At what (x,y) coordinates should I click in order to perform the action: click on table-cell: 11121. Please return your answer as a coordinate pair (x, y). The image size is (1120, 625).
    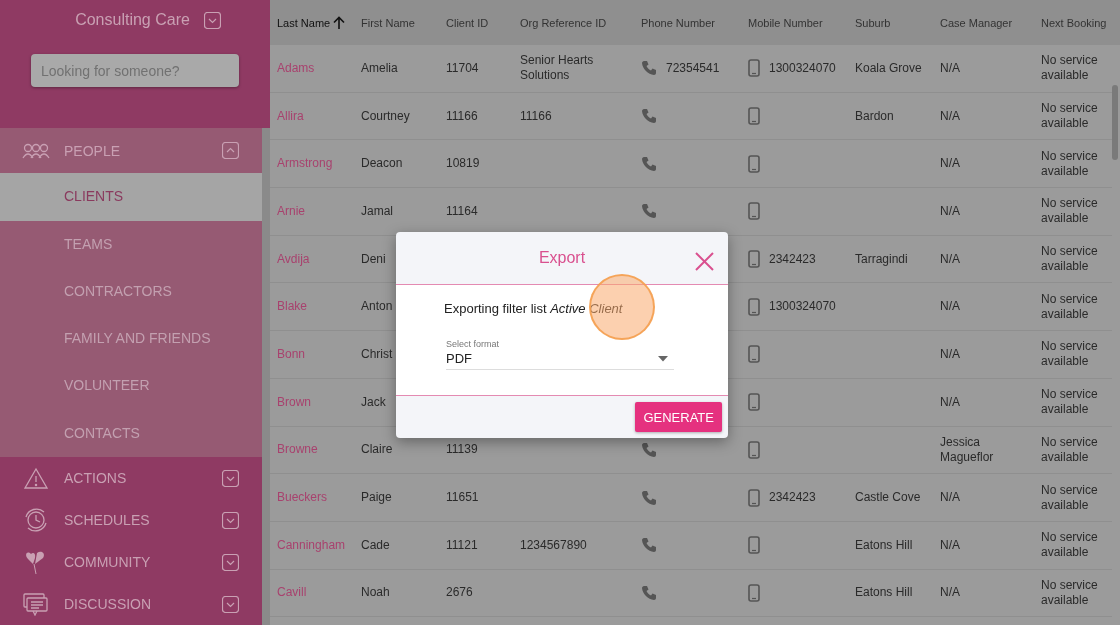
    Looking at the image, I should click on (462, 545).